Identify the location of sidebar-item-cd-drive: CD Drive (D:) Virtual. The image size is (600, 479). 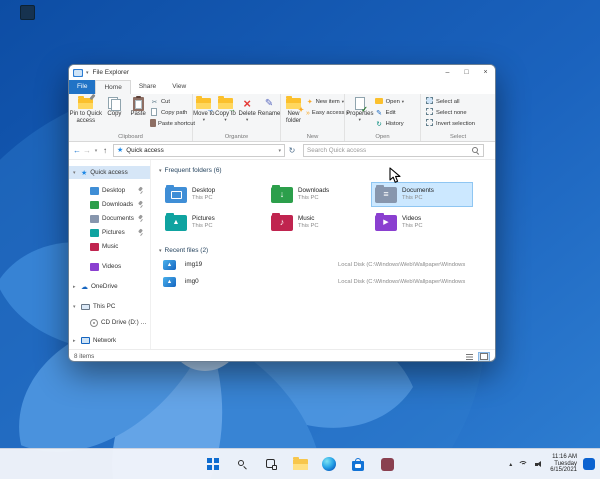
(109, 322).